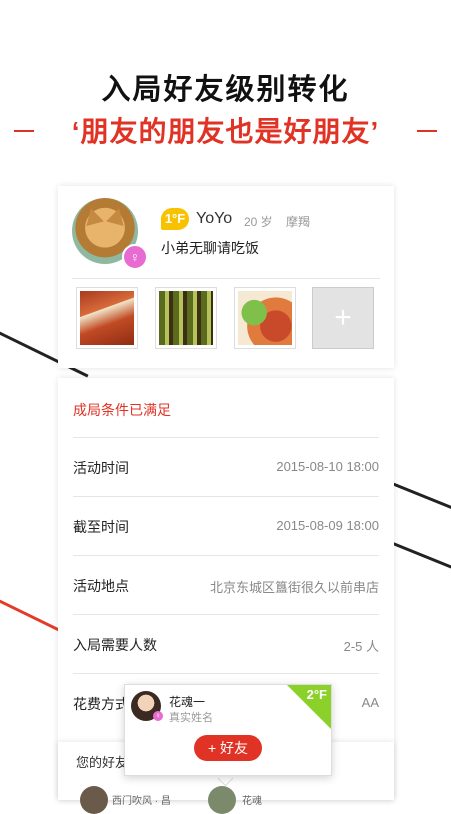 This screenshot has height=814, width=451. I want to click on detail-value: 2015-08-09 18:00, so click(327, 525).